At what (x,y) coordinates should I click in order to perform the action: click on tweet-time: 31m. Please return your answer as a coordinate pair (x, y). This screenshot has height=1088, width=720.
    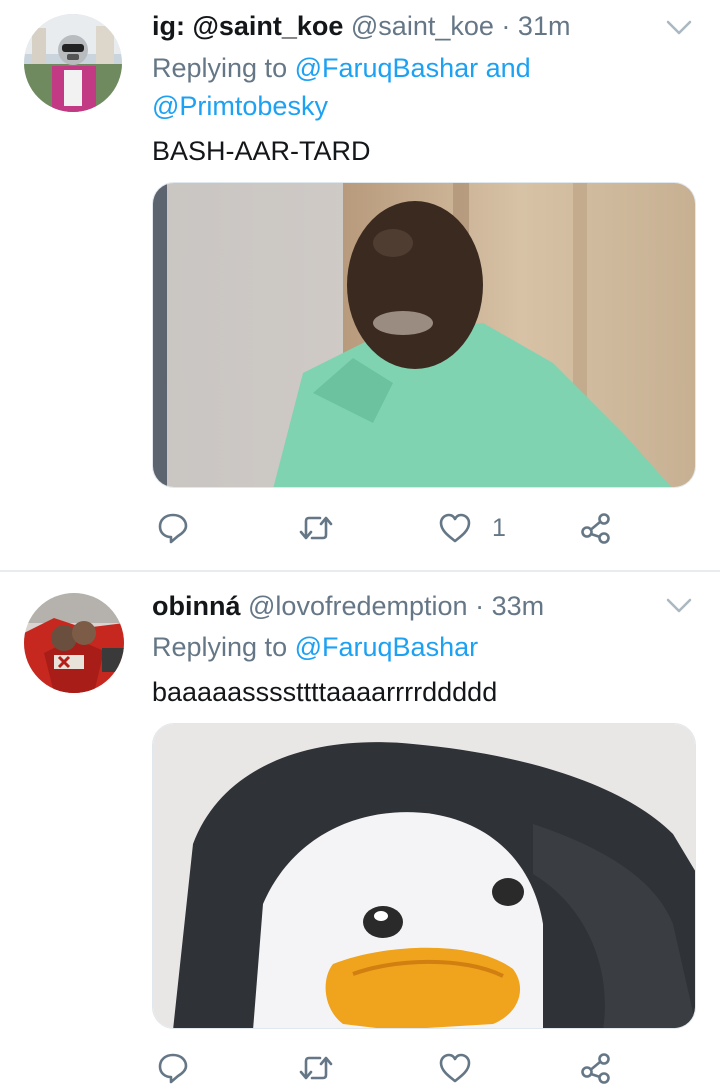
    Looking at the image, I should click on (544, 26).